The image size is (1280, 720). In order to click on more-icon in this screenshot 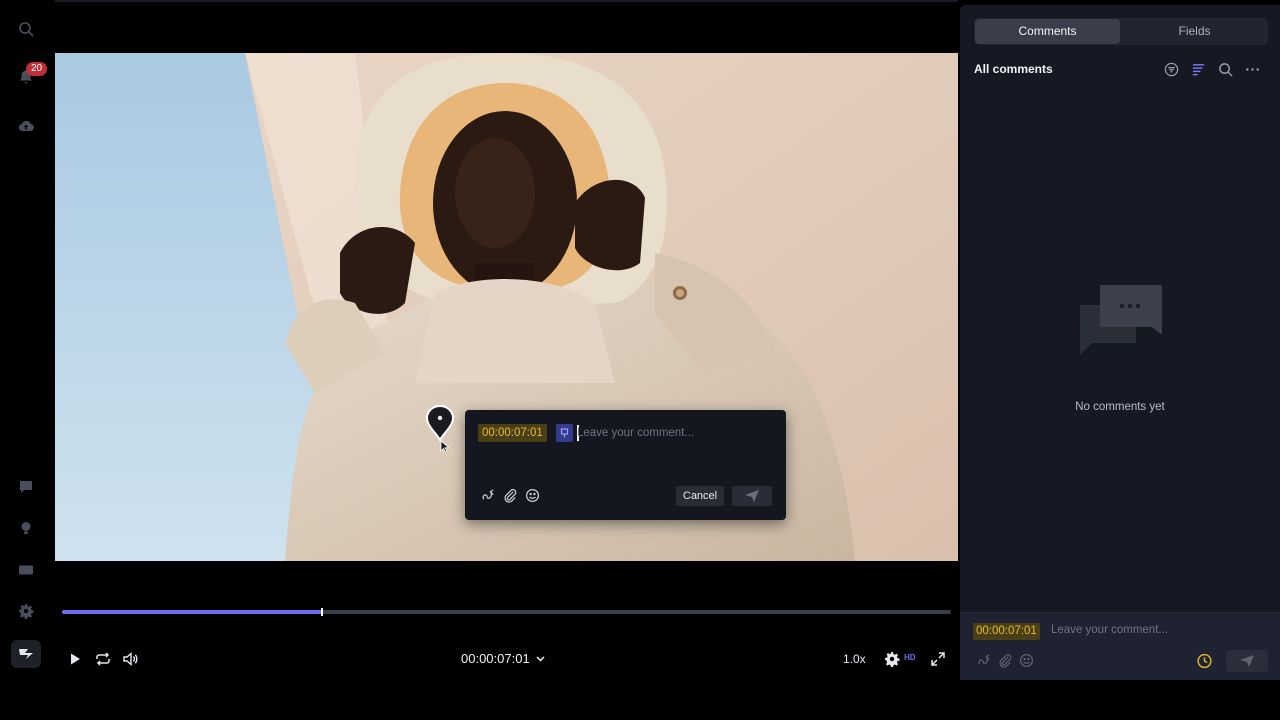, I will do `click(1252, 69)`.